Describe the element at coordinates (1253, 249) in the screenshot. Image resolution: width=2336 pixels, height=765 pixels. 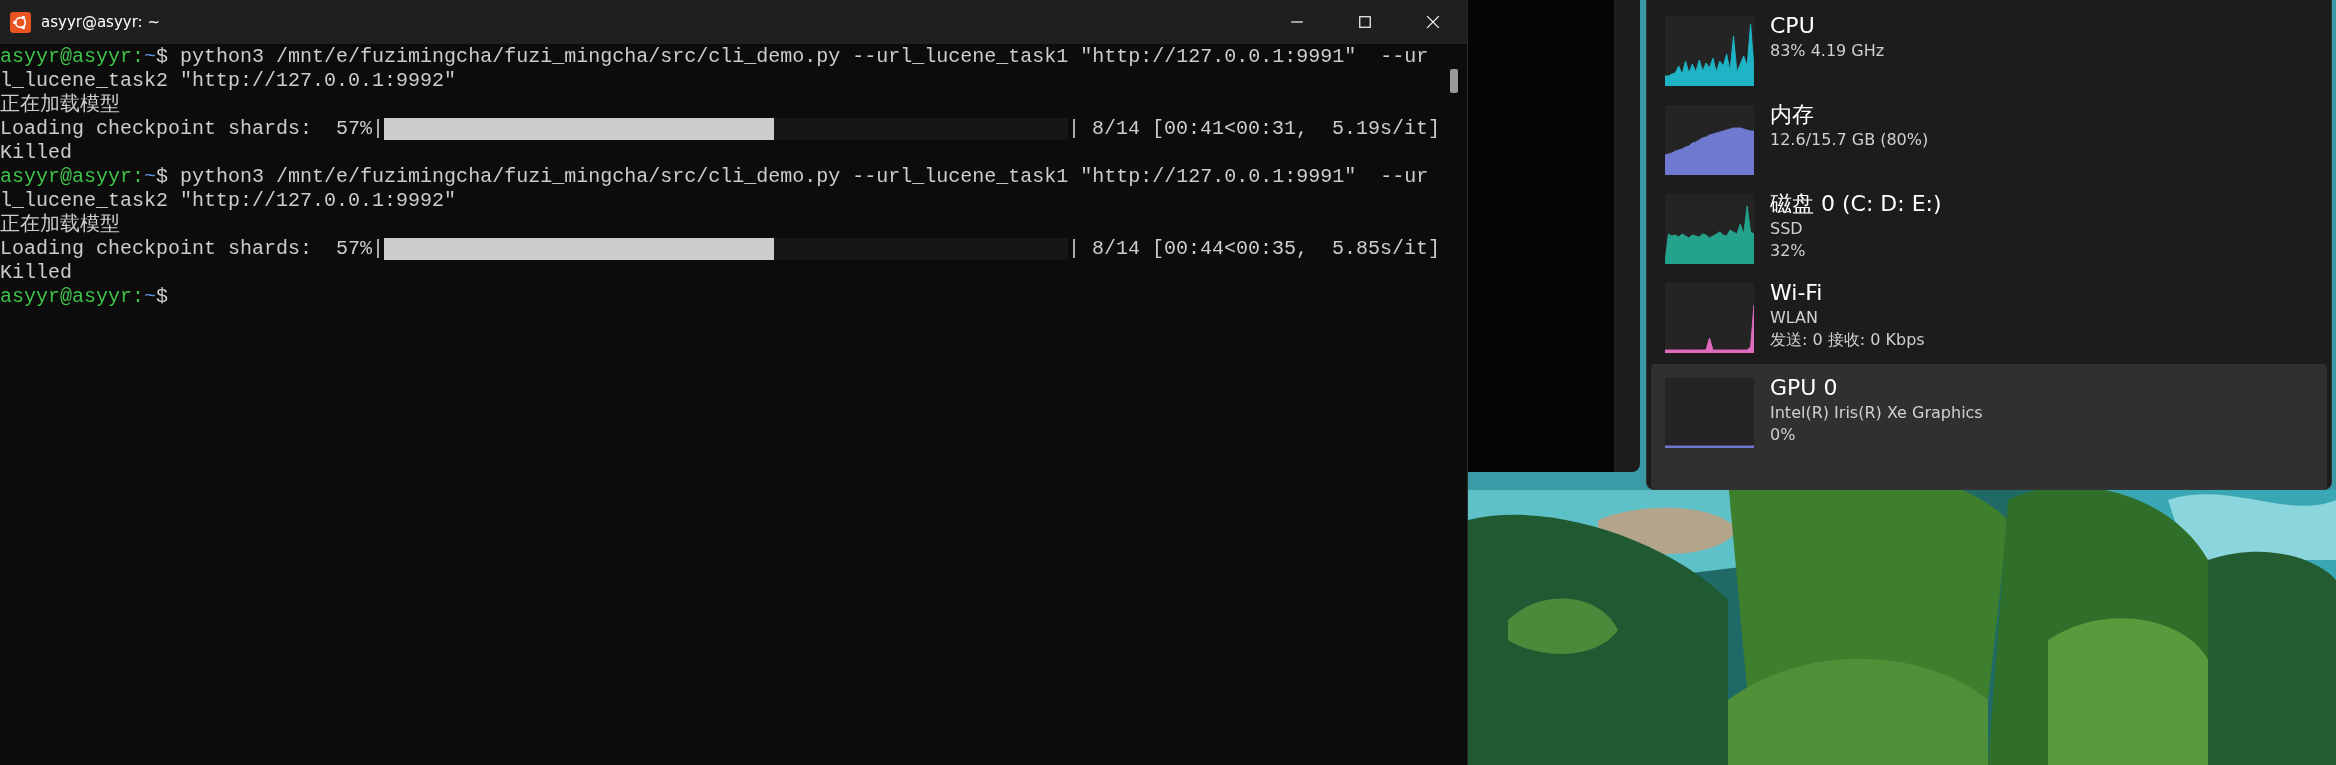
I see `progress-stats: | 8/14 [00:44<00:35, 5.85s/it]` at that location.